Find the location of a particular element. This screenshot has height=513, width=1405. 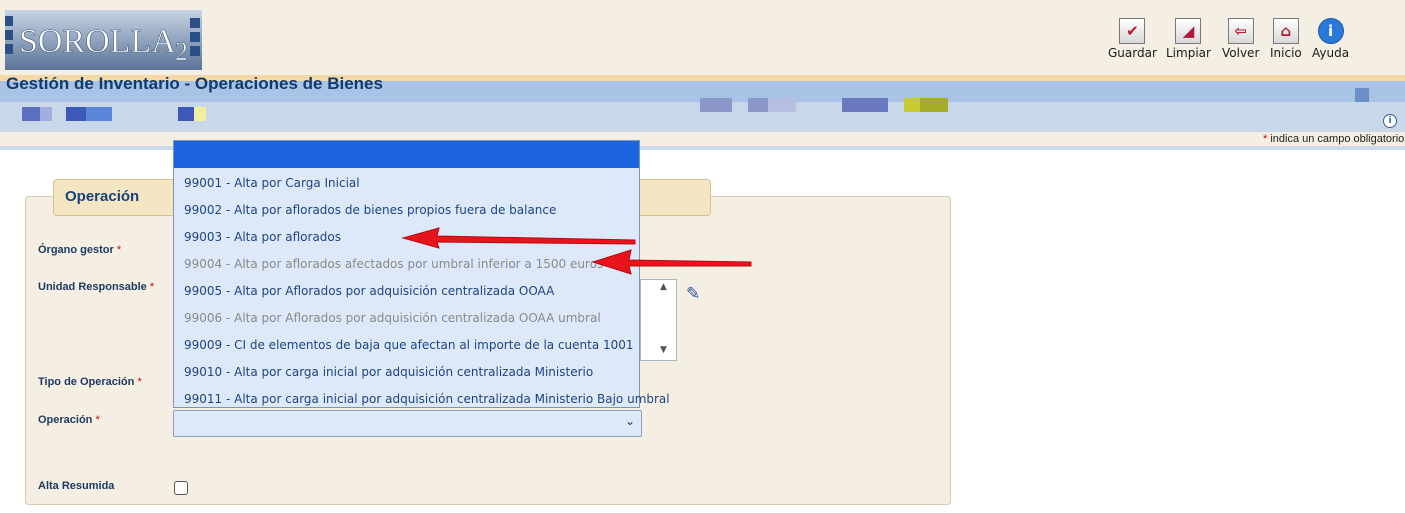

dropdown-selected-empty-option is located at coordinates (406, 154).